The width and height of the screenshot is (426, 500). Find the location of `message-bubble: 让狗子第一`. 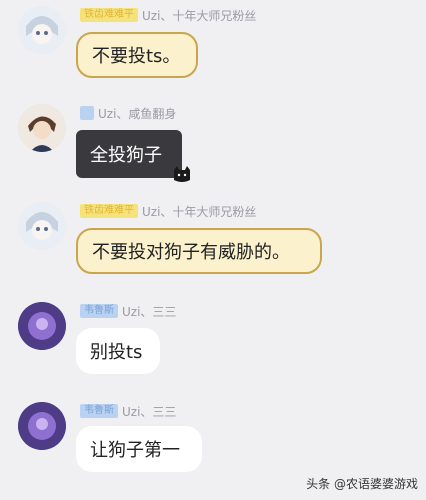

message-bubble: 让狗子第一 is located at coordinates (139, 449).